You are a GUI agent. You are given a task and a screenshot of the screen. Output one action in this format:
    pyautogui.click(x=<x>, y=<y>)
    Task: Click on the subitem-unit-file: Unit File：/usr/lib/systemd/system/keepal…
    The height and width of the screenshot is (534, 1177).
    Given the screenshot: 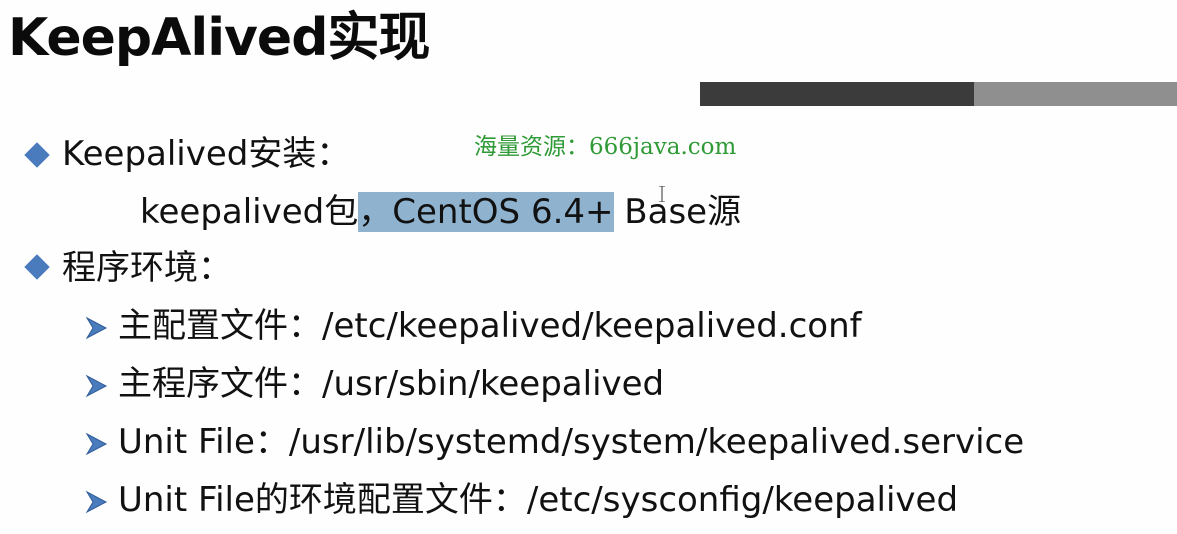 What is the action you would take?
    pyautogui.click(x=571, y=442)
    